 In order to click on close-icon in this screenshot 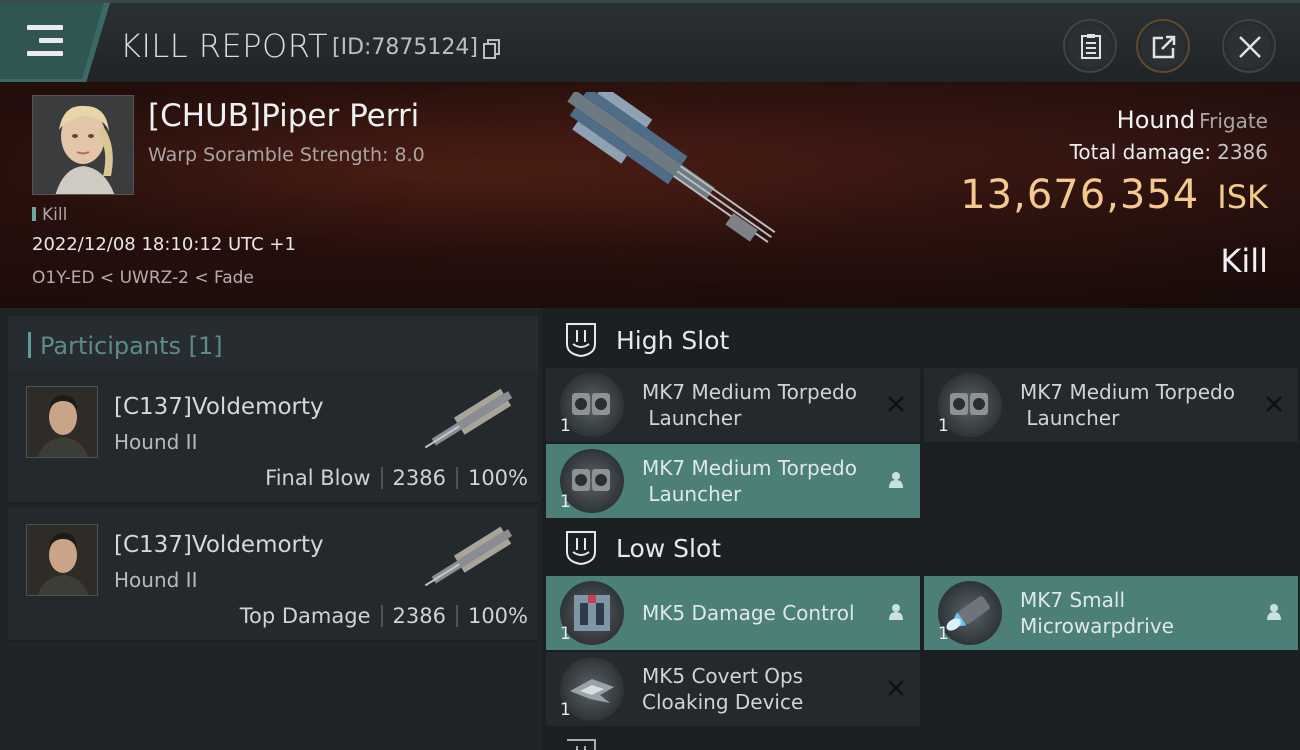, I will do `click(1250, 47)`.